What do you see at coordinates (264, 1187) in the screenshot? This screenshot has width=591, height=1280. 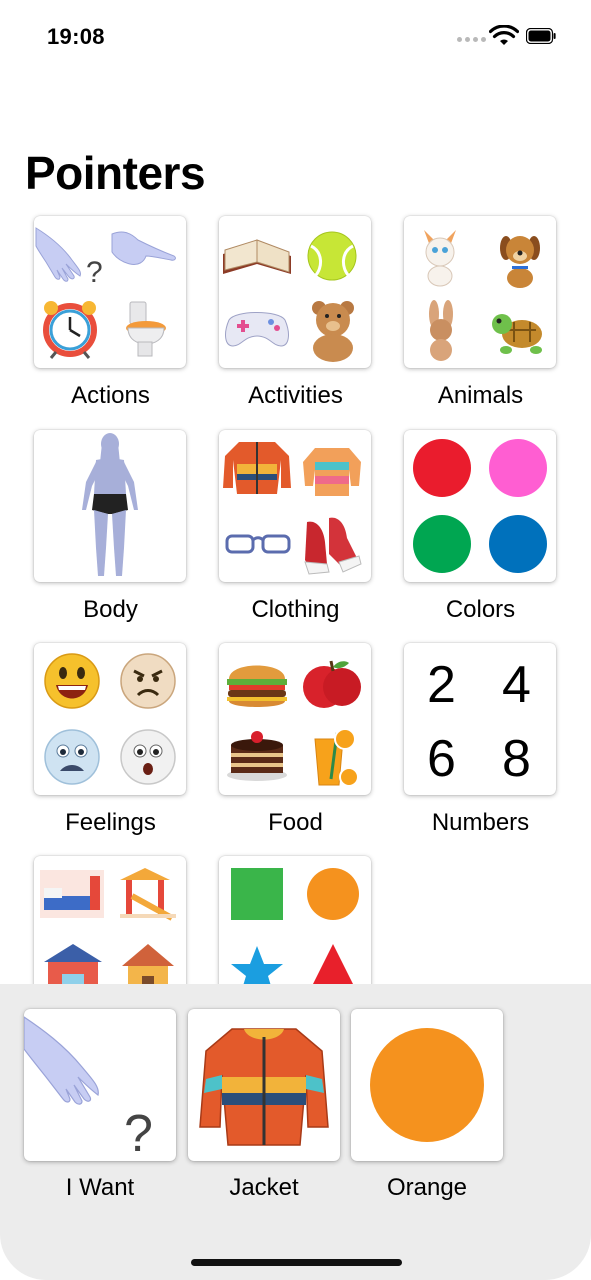 I see `sentence-card-label: Jacket` at bounding box center [264, 1187].